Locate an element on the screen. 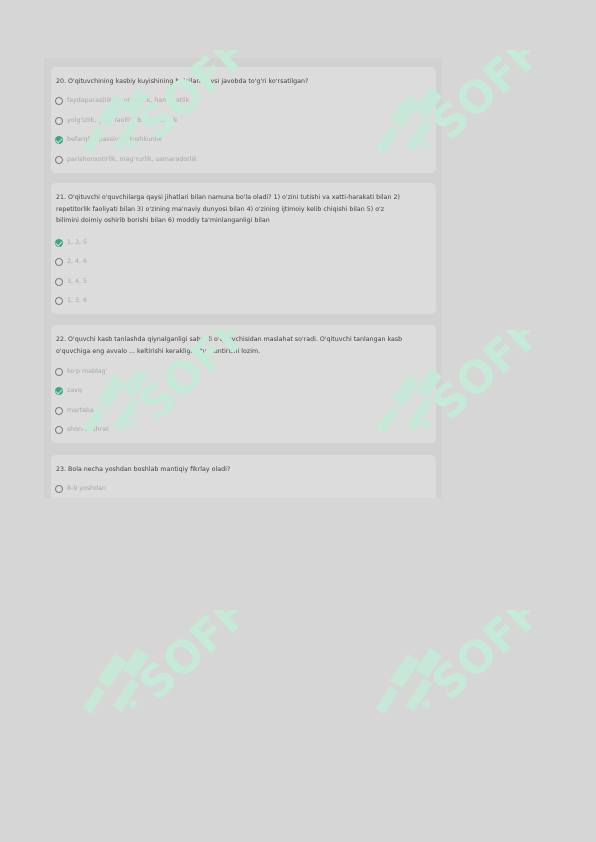  option-label: 1, 3, 5 is located at coordinates (77, 242).